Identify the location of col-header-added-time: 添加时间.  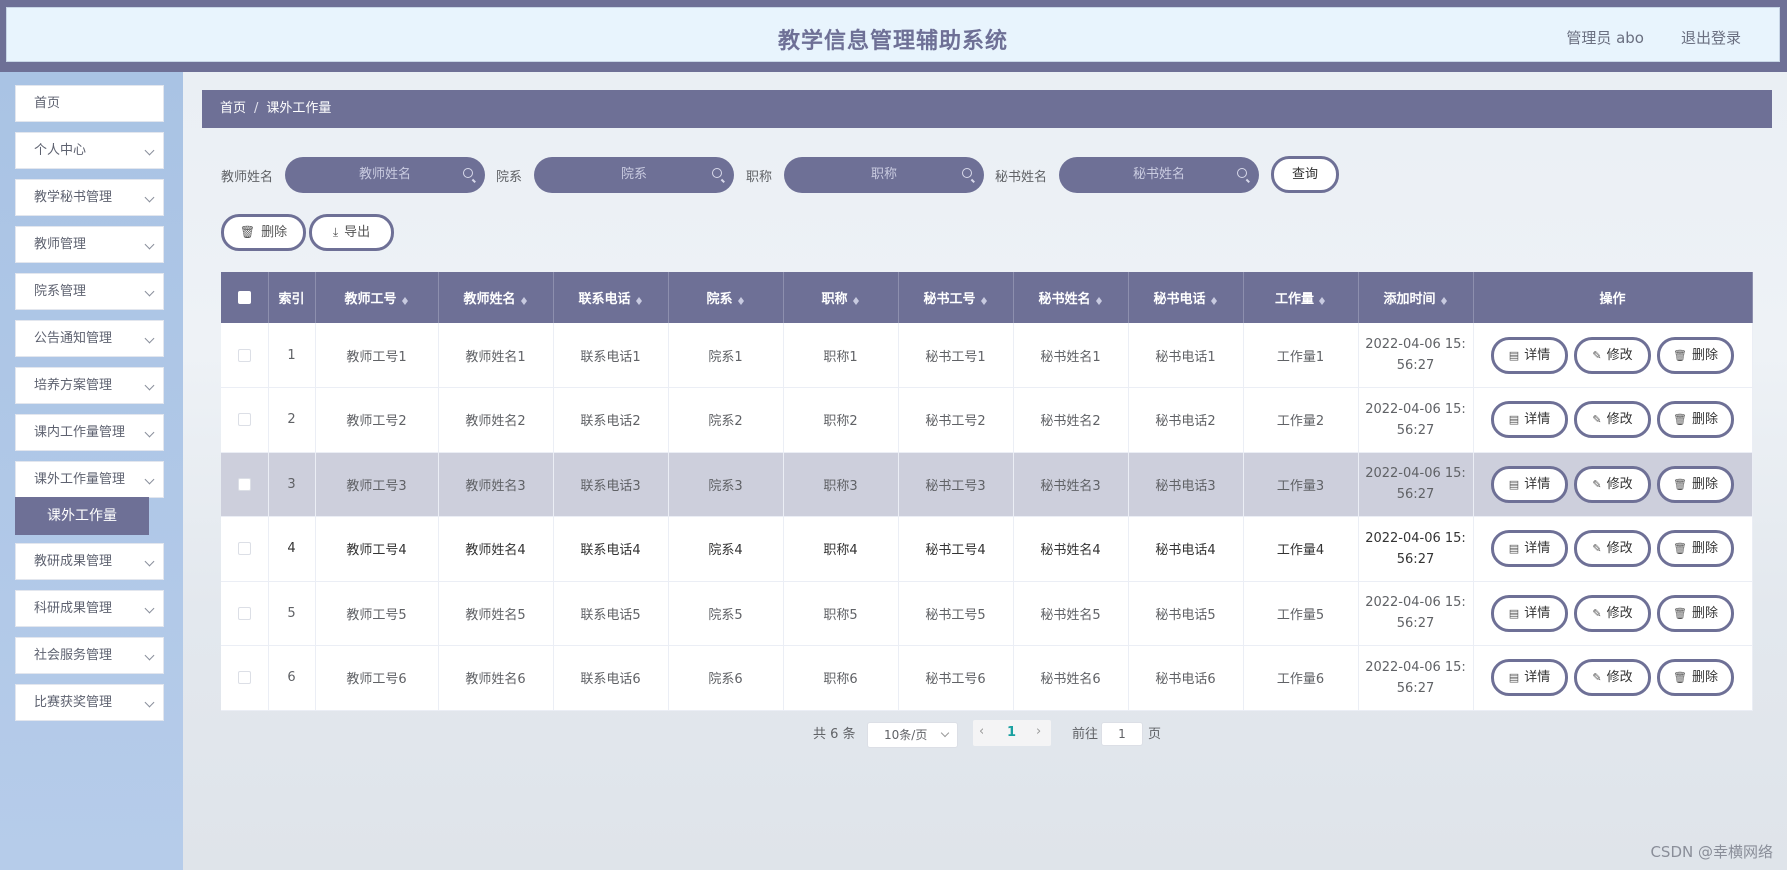
(1416, 297).